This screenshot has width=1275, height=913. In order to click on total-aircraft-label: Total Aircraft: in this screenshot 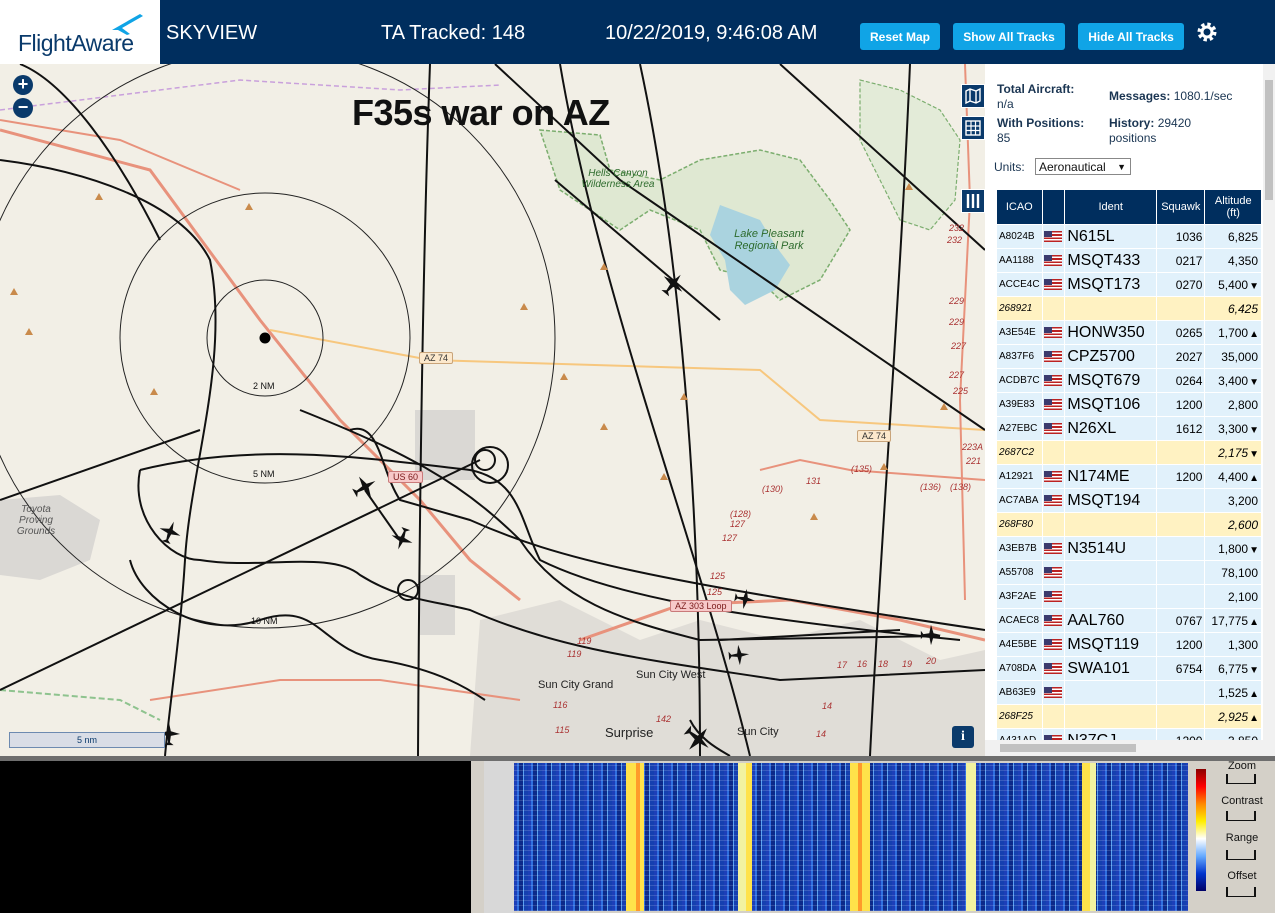, I will do `click(1036, 89)`.